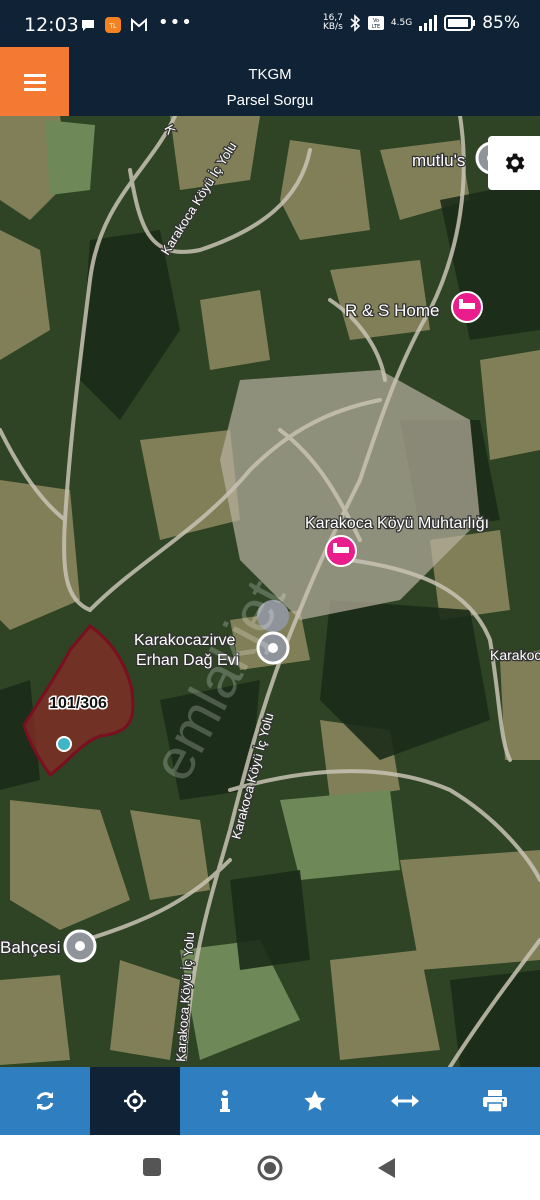  What do you see at coordinates (51, 25) in the screenshot?
I see `status-time: 12:03` at bounding box center [51, 25].